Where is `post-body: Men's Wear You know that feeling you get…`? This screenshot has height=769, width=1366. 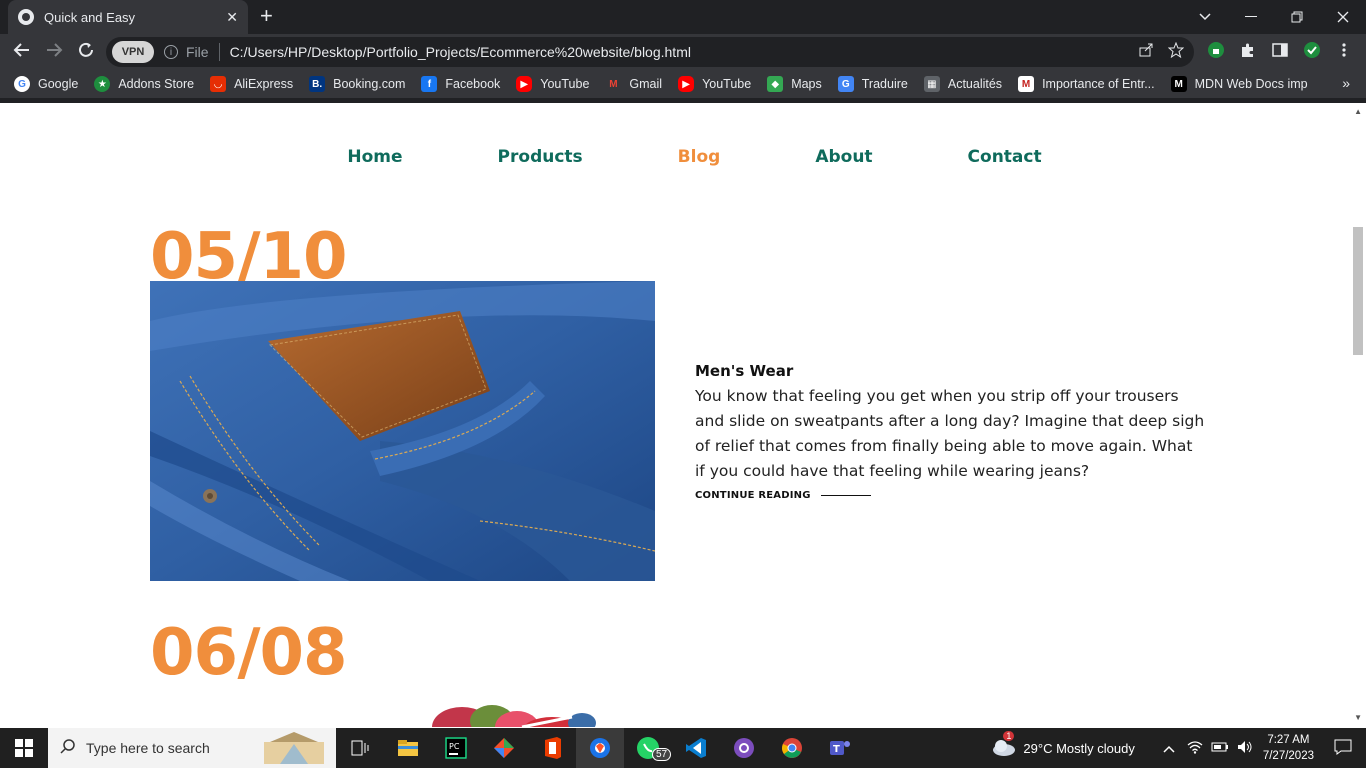 post-body: Men's Wear You know that feeling you get… is located at coordinates (950, 431).